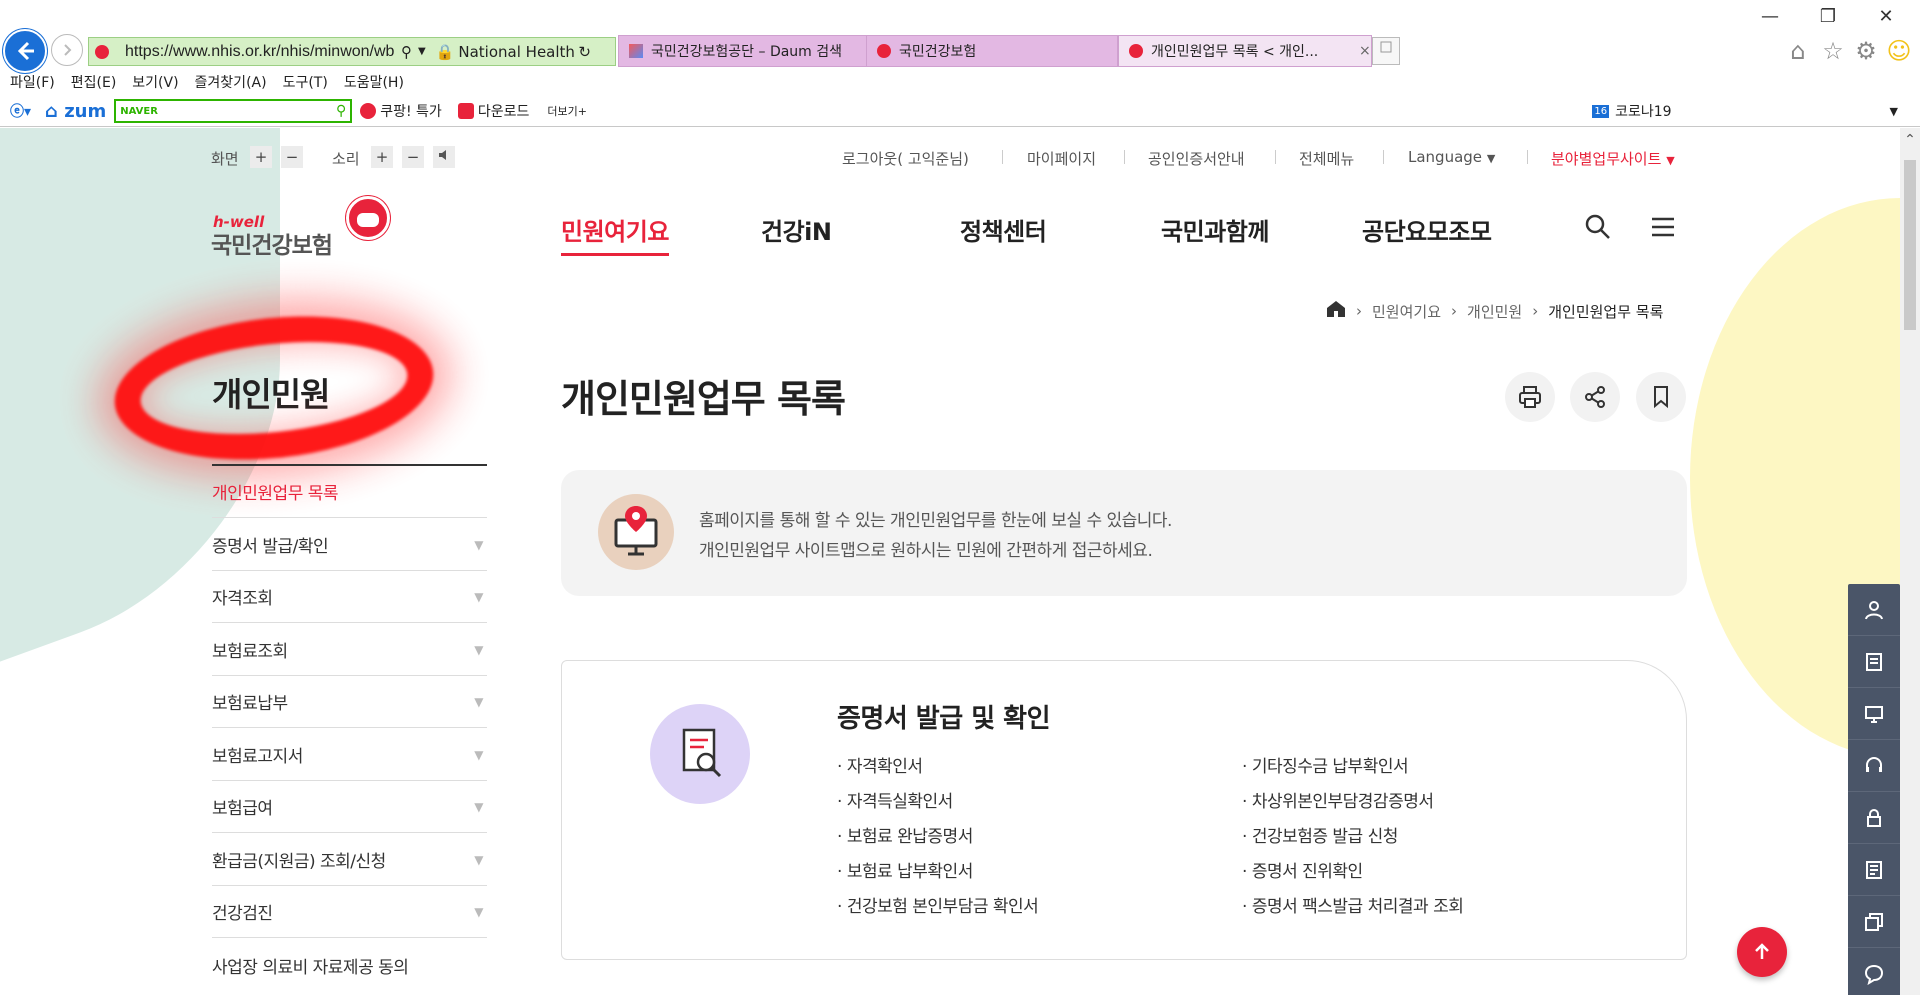 This screenshot has height=995, width=1920. I want to click on coupang-link: 쿠팡! 특가, so click(401, 111).